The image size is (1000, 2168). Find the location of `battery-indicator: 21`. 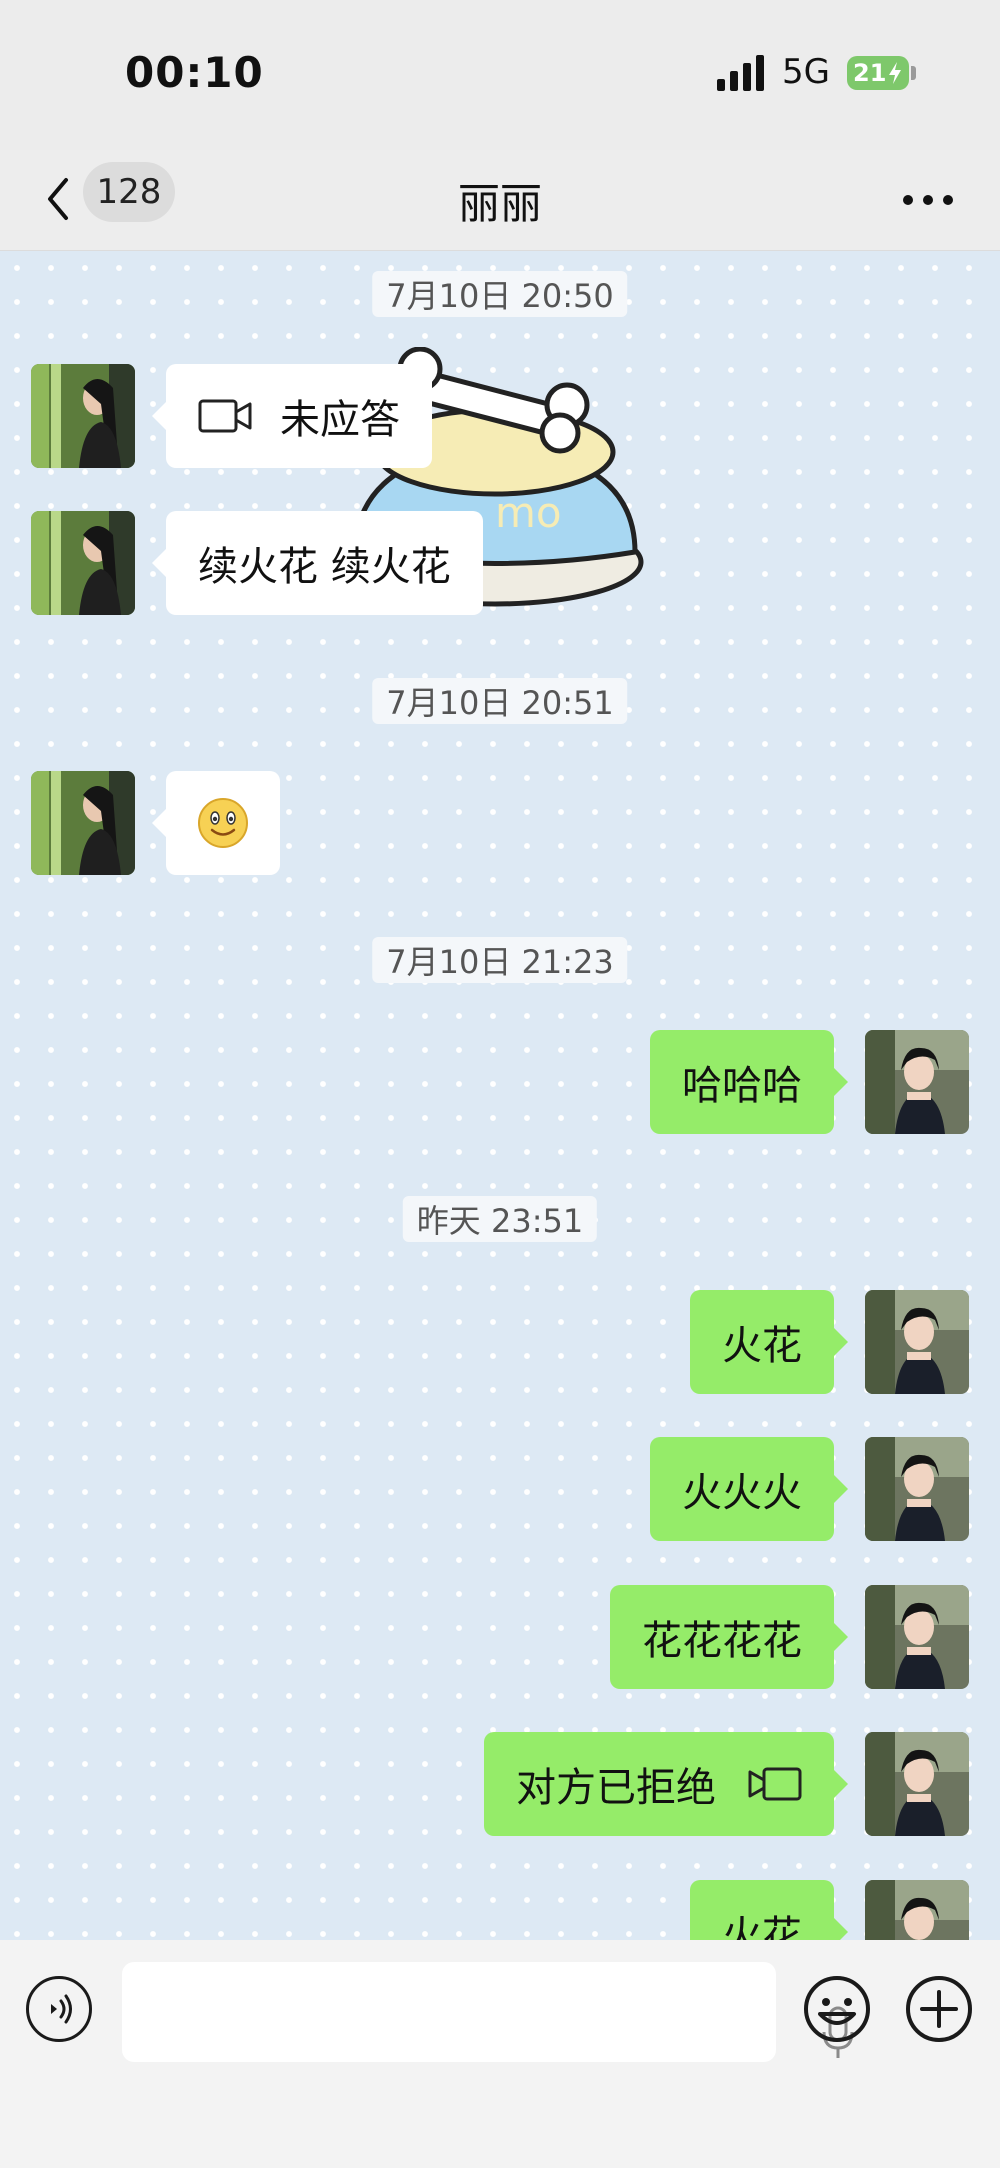

battery-indicator: 21 is located at coordinates (878, 73).